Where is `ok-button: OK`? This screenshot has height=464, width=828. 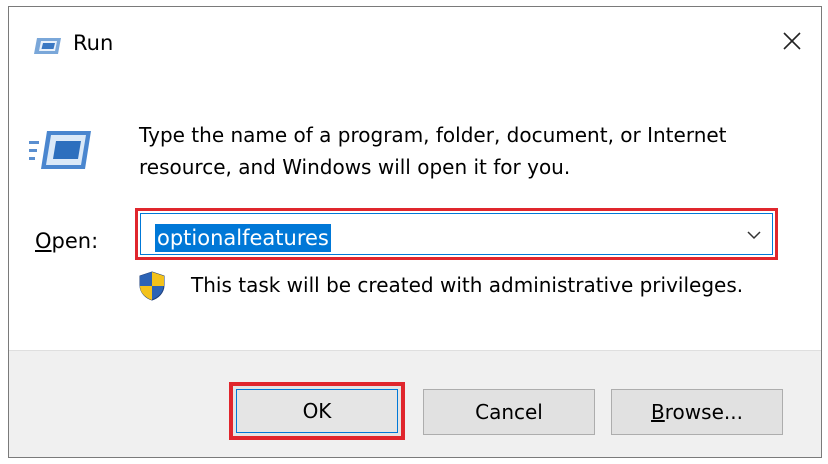
ok-button: OK is located at coordinates (317, 411).